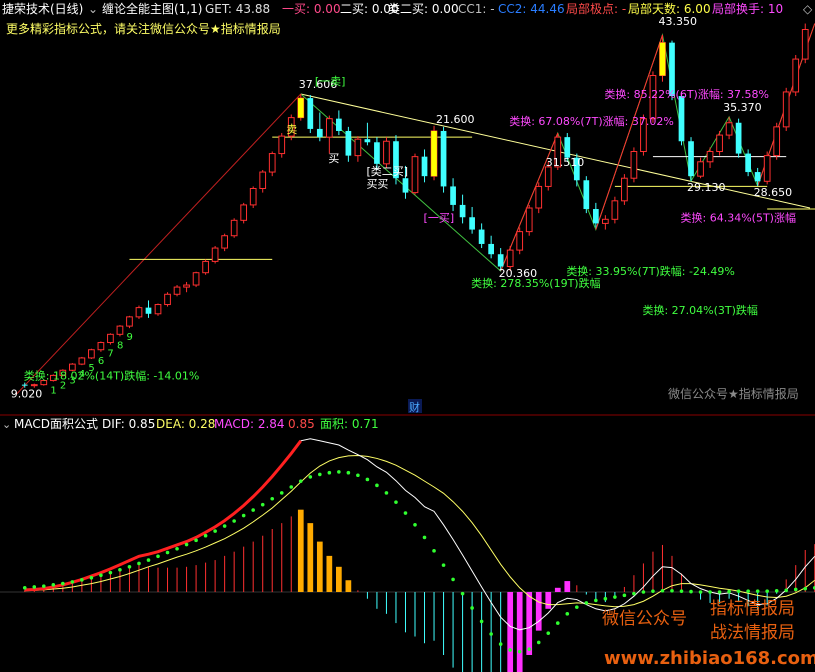 The height and width of the screenshot is (672, 815). What do you see at coordinates (82, 374) in the screenshot?
I see `count-label: 4` at bounding box center [82, 374].